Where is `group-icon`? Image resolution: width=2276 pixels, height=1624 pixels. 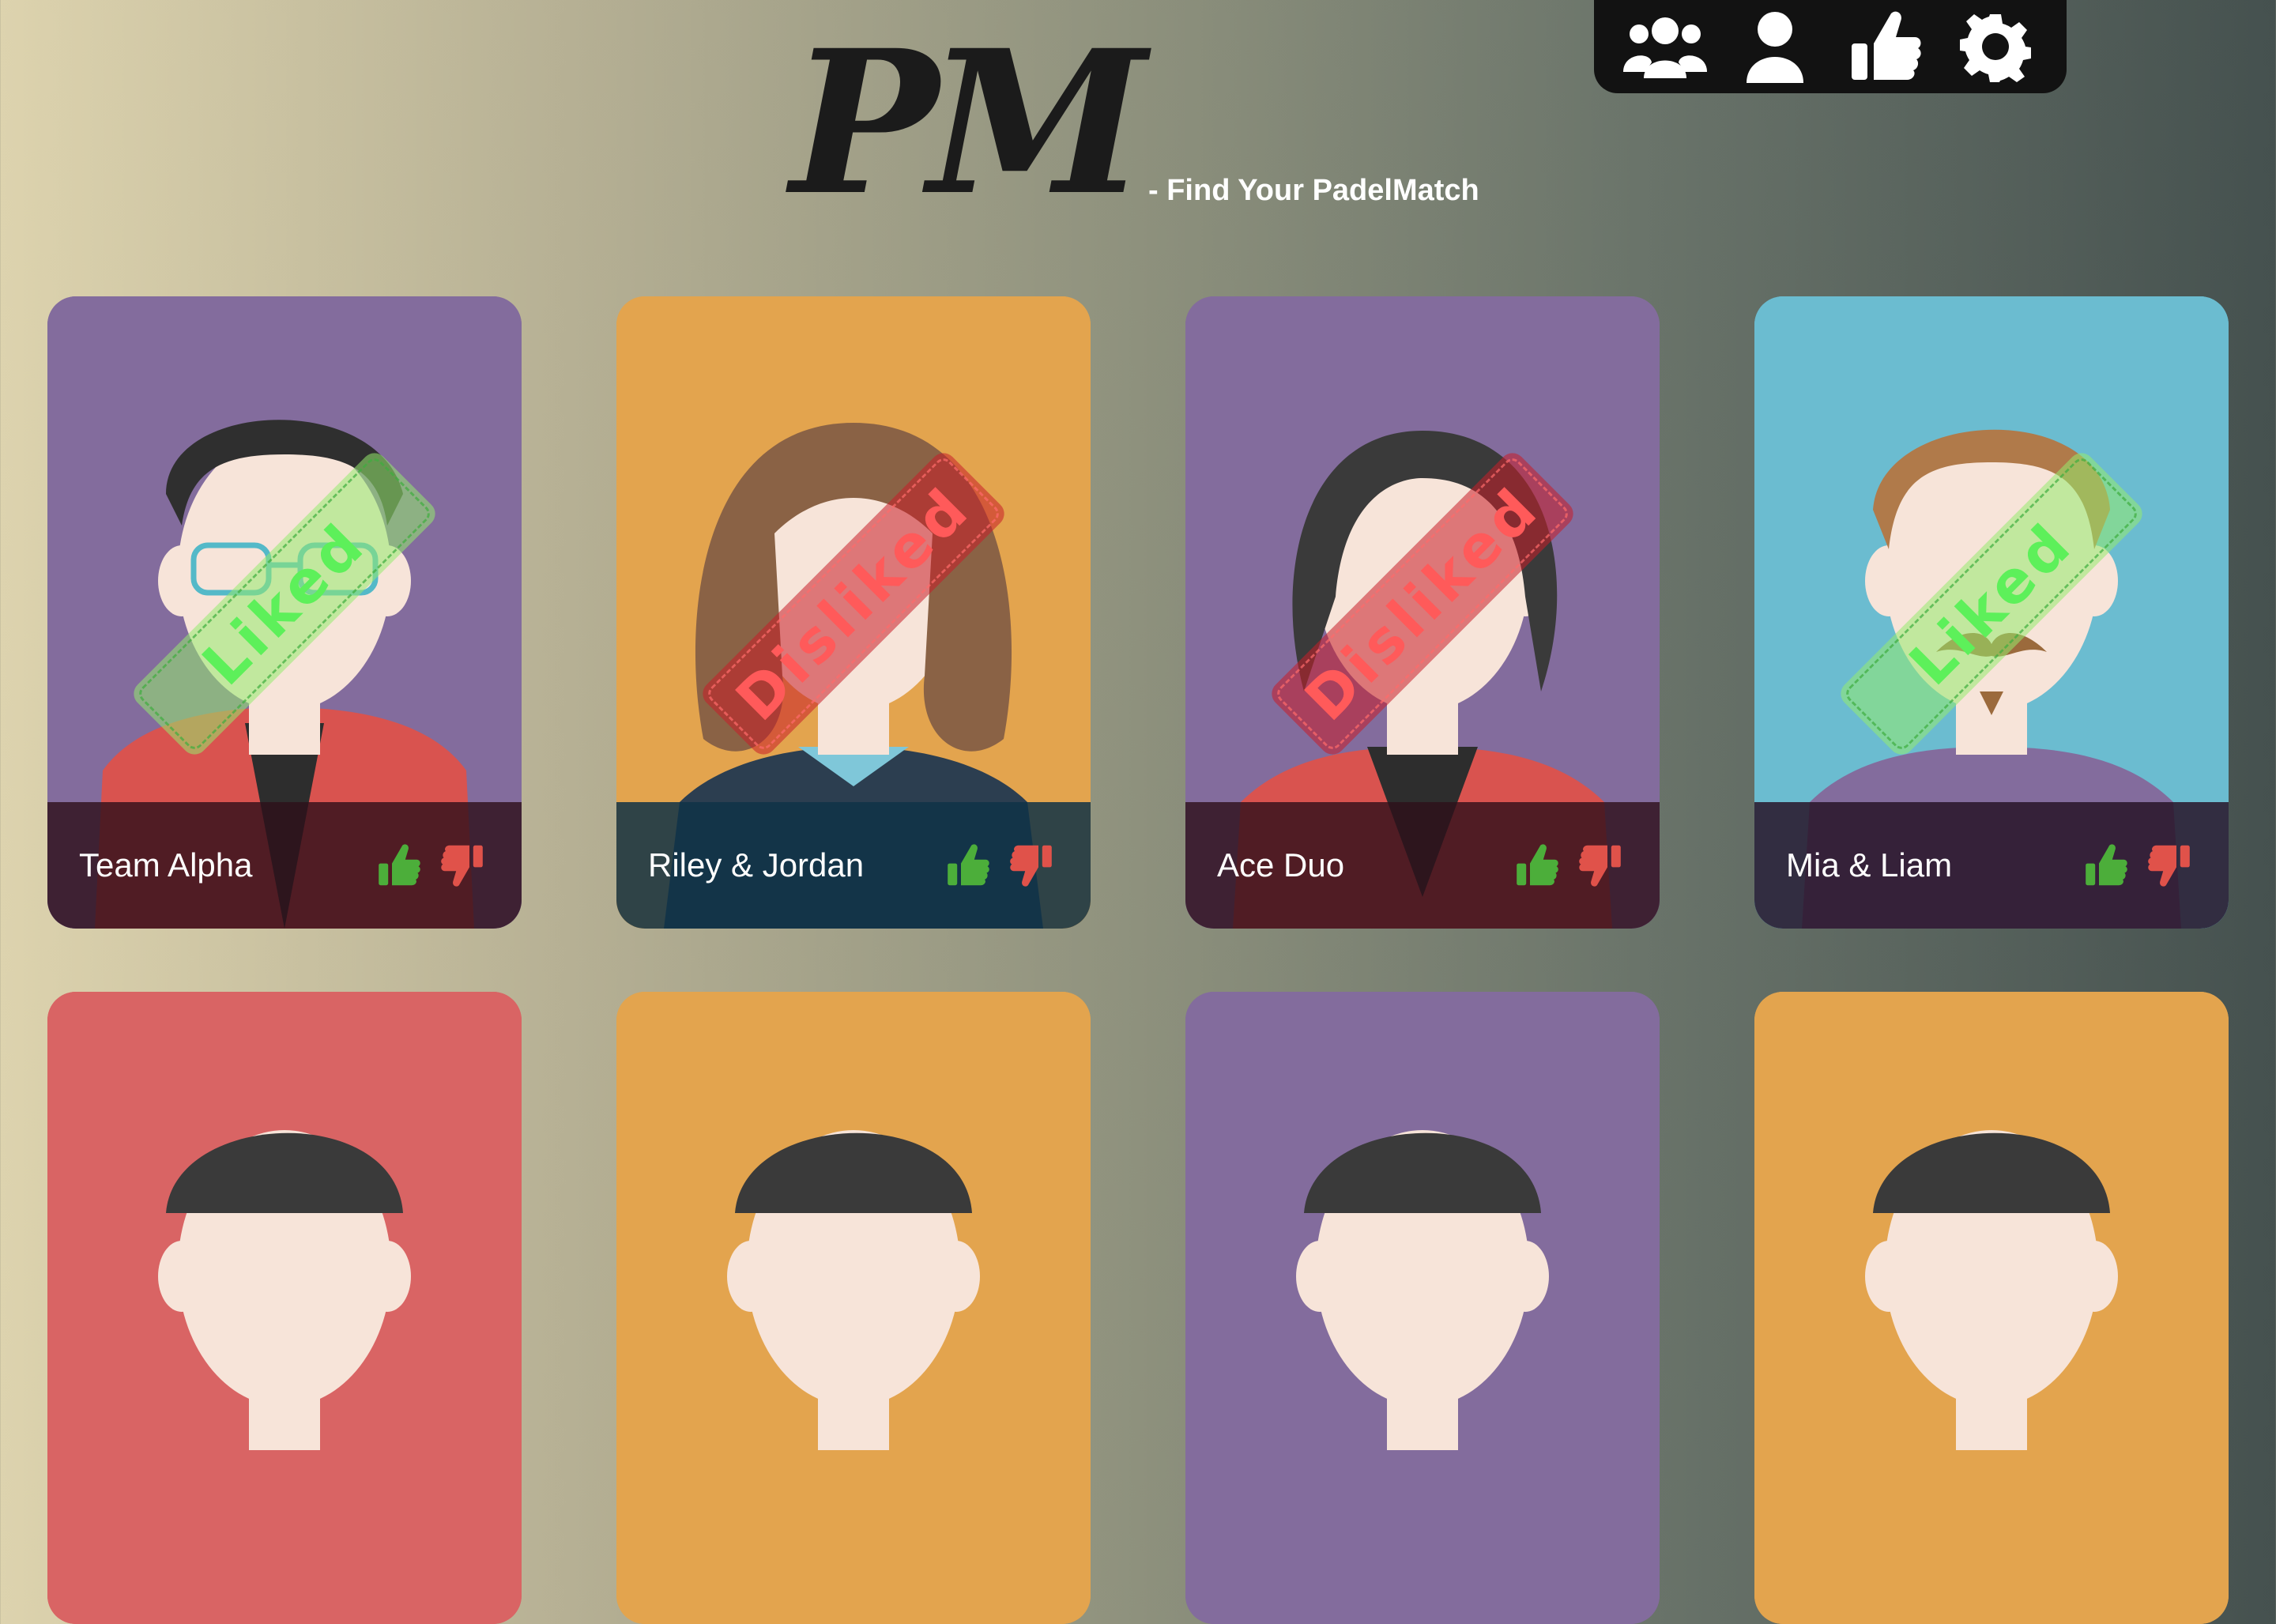
group-icon is located at coordinates (1664, 47).